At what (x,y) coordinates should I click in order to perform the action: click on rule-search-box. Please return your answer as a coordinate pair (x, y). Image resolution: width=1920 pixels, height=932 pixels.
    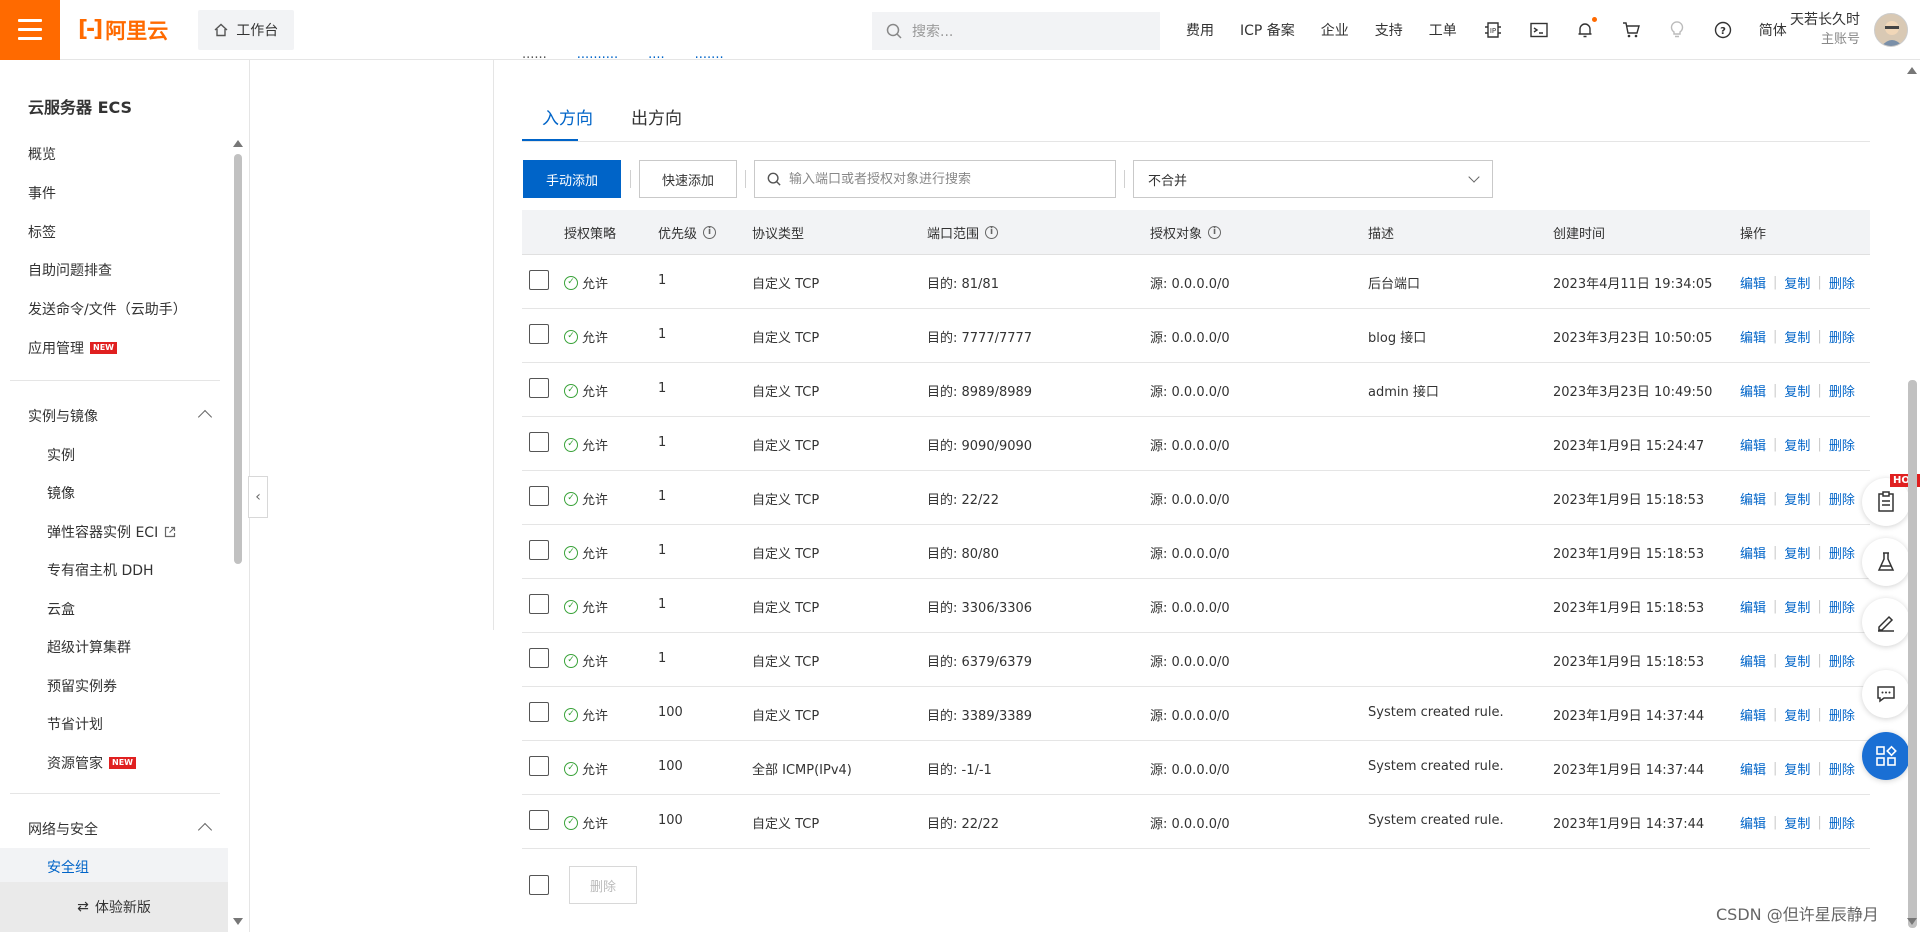
    Looking at the image, I should click on (935, 179).